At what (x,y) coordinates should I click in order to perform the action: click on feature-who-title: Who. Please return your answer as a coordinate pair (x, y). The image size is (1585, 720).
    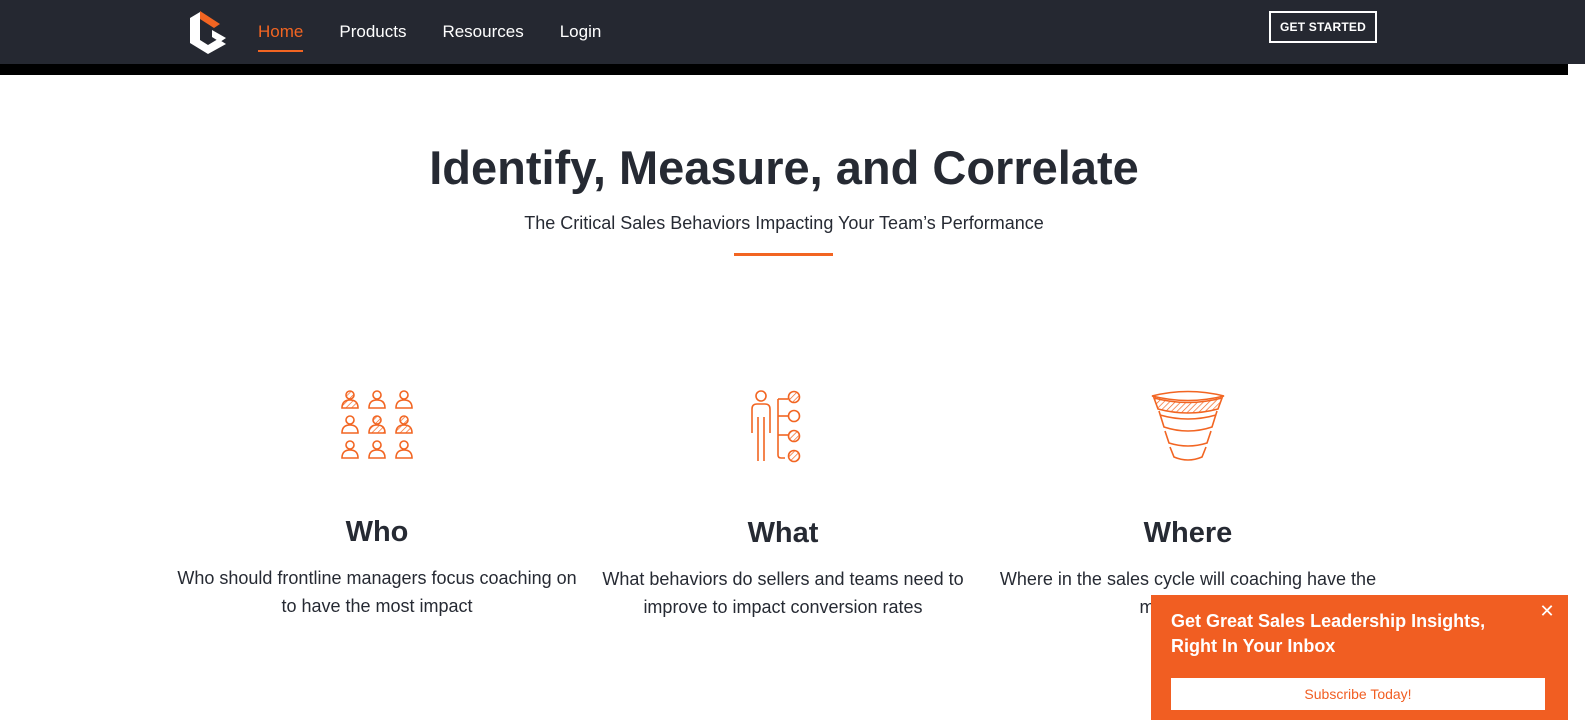
    Looking at the image, I should click on (377, 532).